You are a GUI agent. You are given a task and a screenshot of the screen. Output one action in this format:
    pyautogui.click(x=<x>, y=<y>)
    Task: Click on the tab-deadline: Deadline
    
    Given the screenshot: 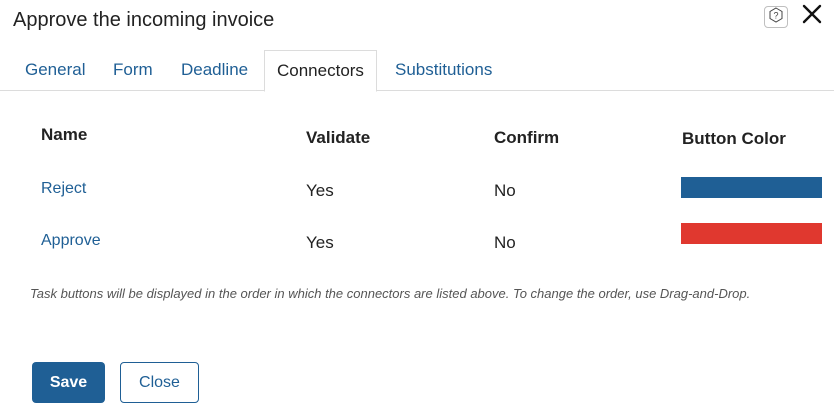 What is the action you would take?
    pyautogui.click(x=214, y=70)
    